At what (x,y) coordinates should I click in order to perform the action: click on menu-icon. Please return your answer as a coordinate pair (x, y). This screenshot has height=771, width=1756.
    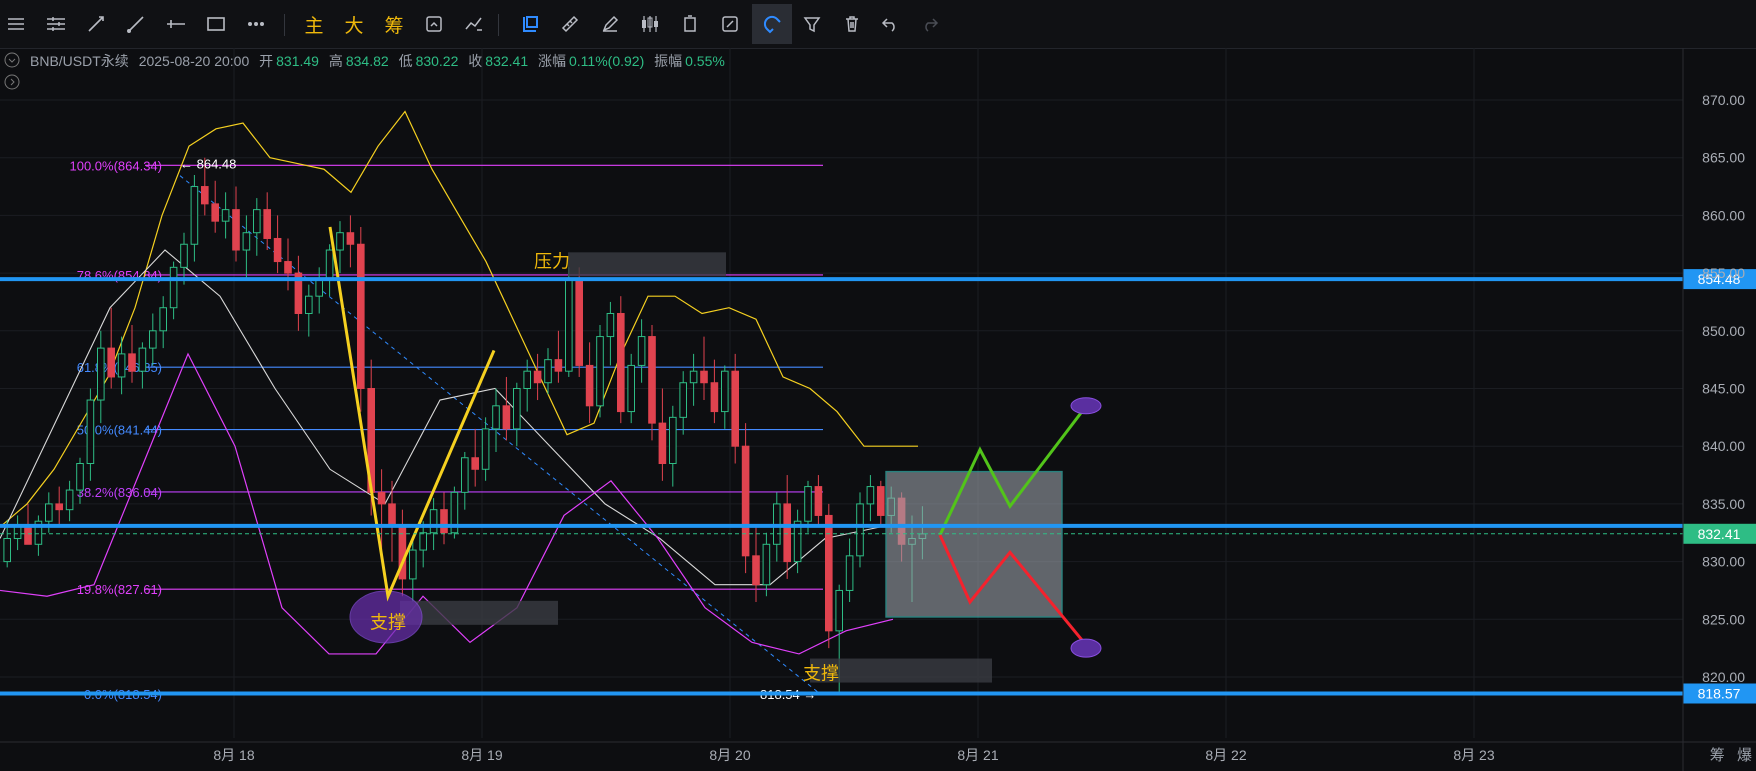
    Looking at the image, I should click on (16, 24).